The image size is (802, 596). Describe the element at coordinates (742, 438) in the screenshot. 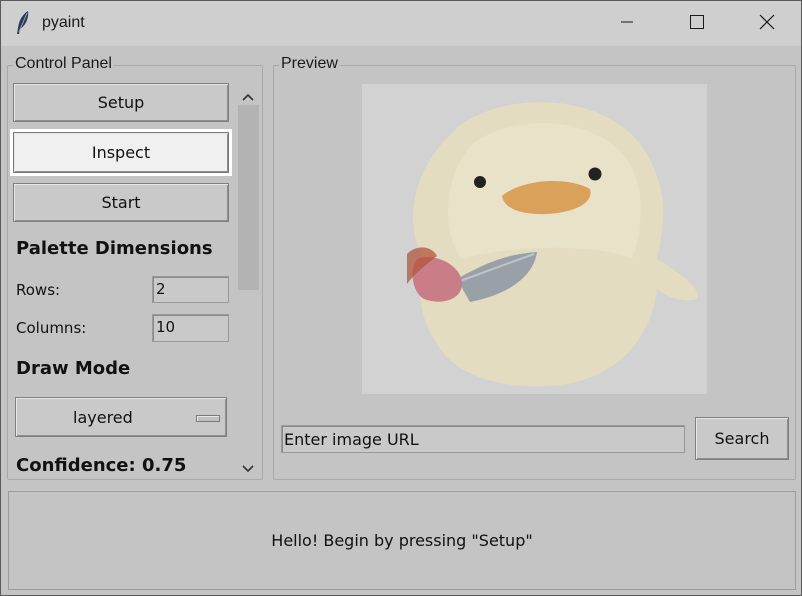

I see `search-button: Search` at that location.